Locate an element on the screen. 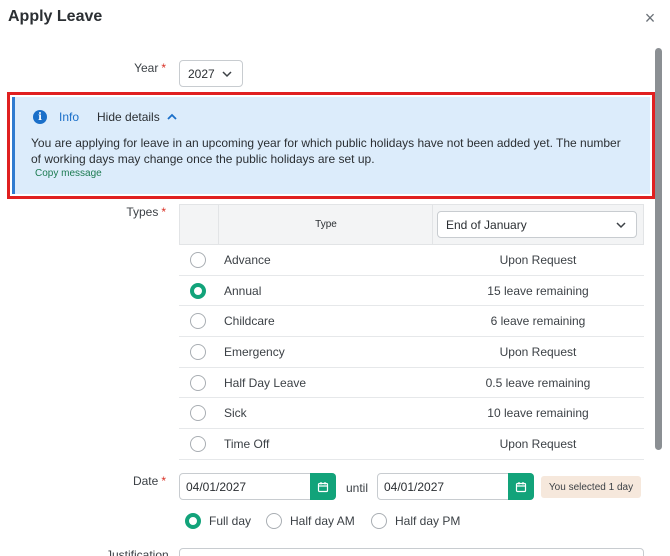  table-row: Time Off Upon Request is located at coordinates (411, 444).